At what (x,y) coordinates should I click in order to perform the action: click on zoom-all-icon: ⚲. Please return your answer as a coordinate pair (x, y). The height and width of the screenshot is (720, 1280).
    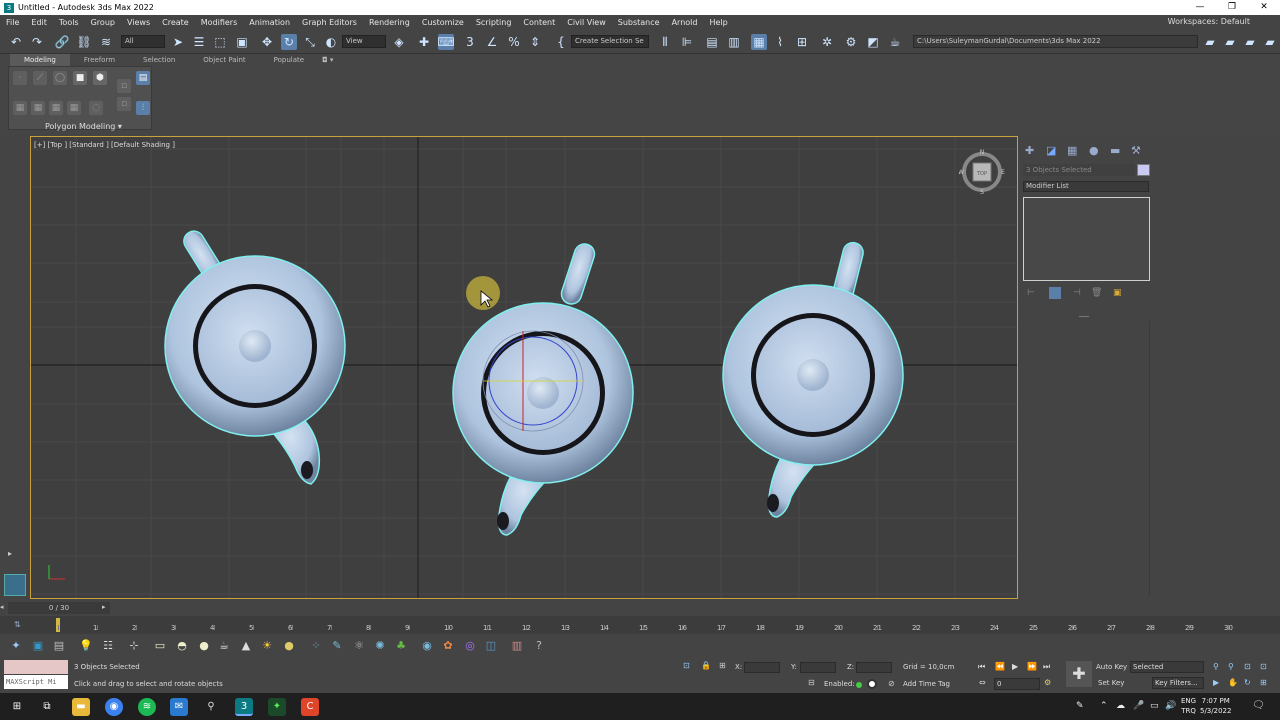
    Looking at the image, I should click on (1231, 666).